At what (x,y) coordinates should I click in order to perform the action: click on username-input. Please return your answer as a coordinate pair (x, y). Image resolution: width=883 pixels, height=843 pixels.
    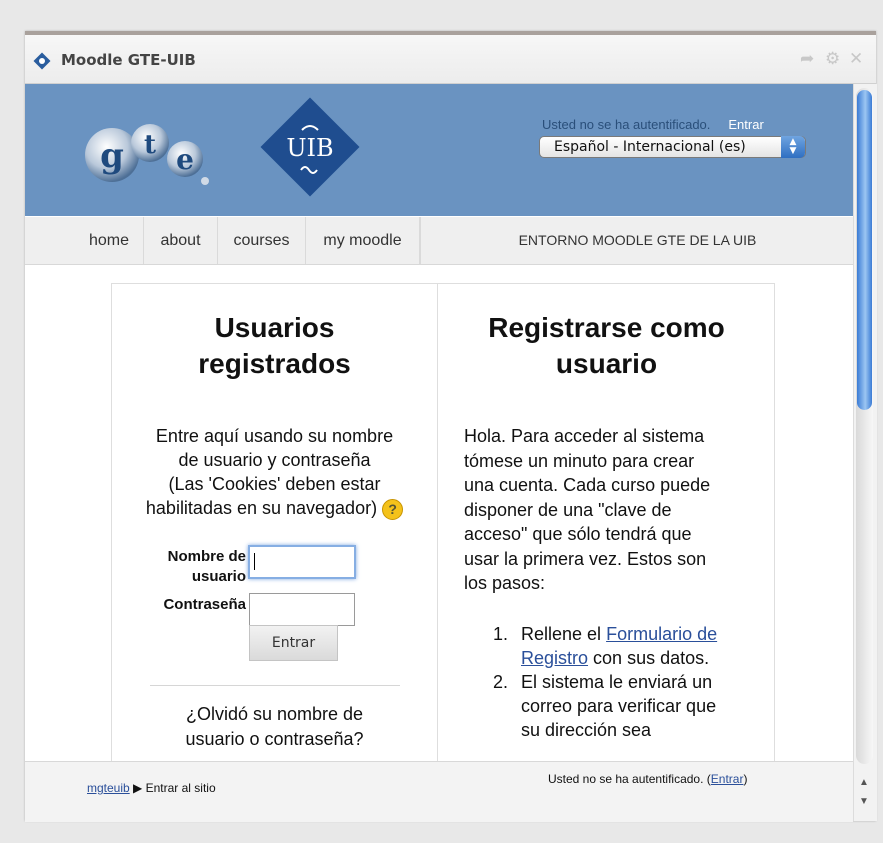
    Looking at the image, I should click on (302, 562).